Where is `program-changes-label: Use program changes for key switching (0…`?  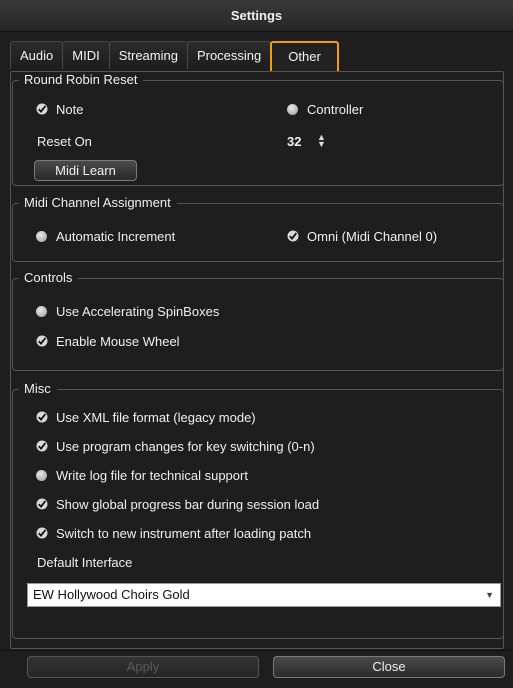
program-changes-label: Use program changes for key switching (0… is located at coordinates (185, 446).